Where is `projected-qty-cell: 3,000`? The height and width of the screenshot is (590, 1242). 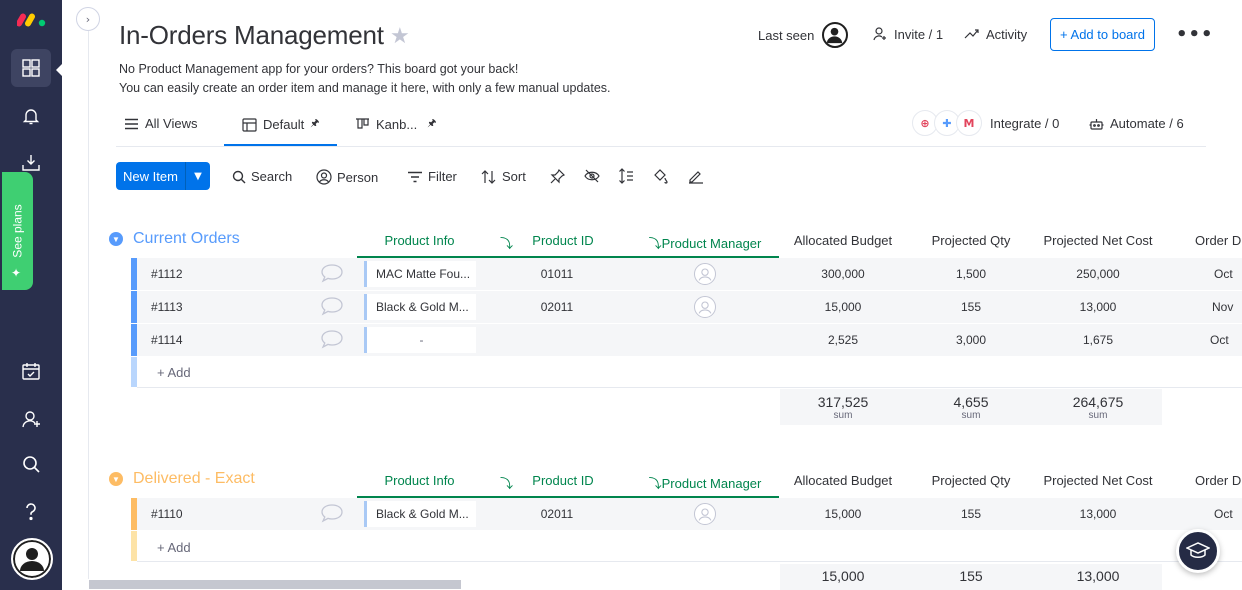
projected-qty-cell: 3,000 is located at coordinates (971, 340).